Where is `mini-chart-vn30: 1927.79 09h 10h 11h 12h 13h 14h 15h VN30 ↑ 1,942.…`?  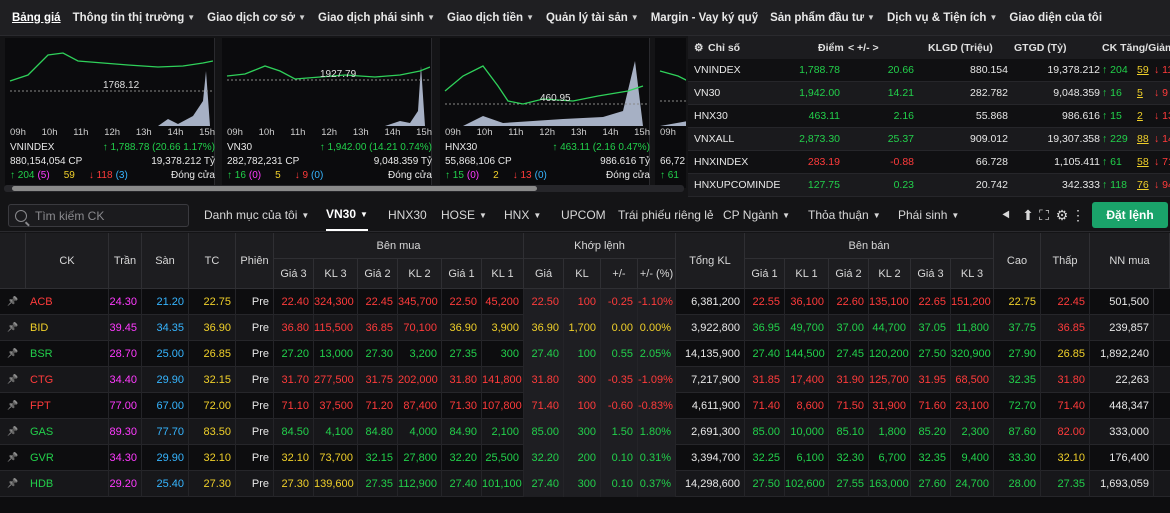
mini-chart-vn30: 1927.79 09h 10h 11h 12h 13h 14h 15h VN30 ↑ 1,942.… is located at coordinates (327, 113).